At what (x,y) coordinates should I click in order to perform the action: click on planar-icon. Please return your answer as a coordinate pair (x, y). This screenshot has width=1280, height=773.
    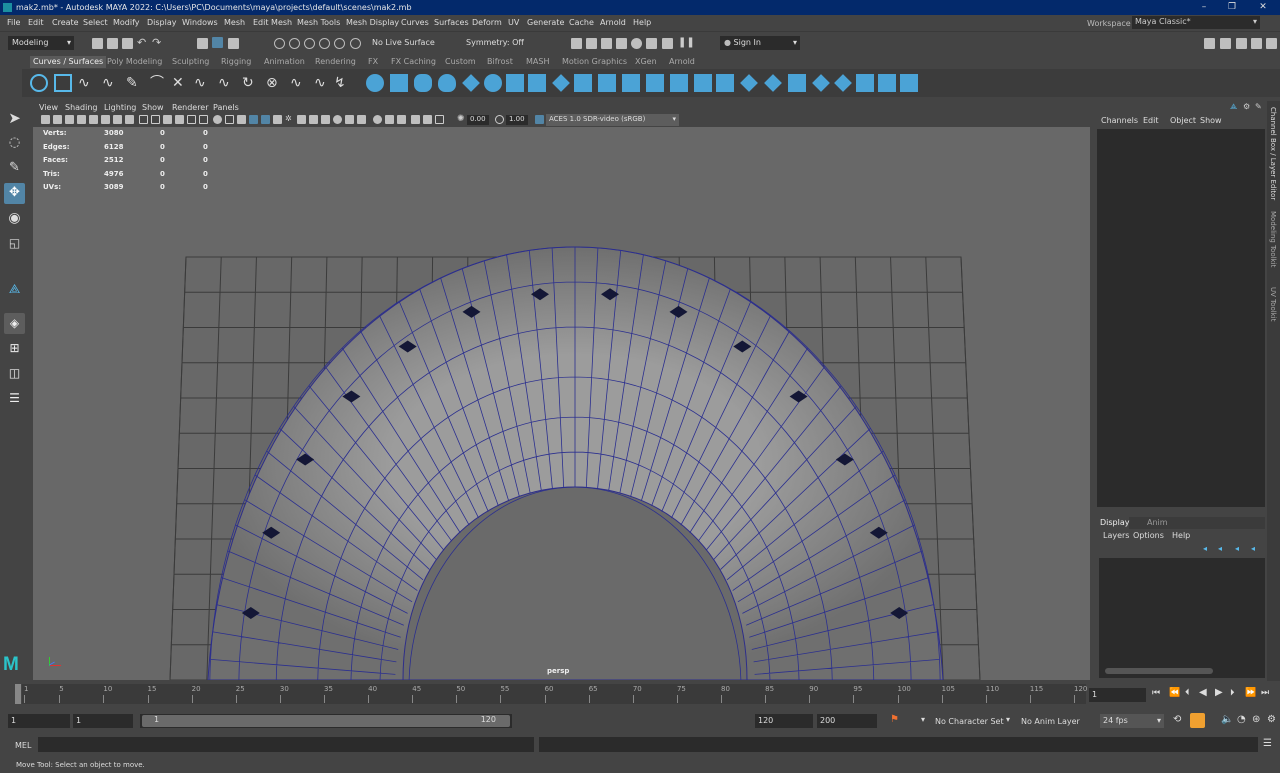
    Looking at the image, I should click on (561, 83).